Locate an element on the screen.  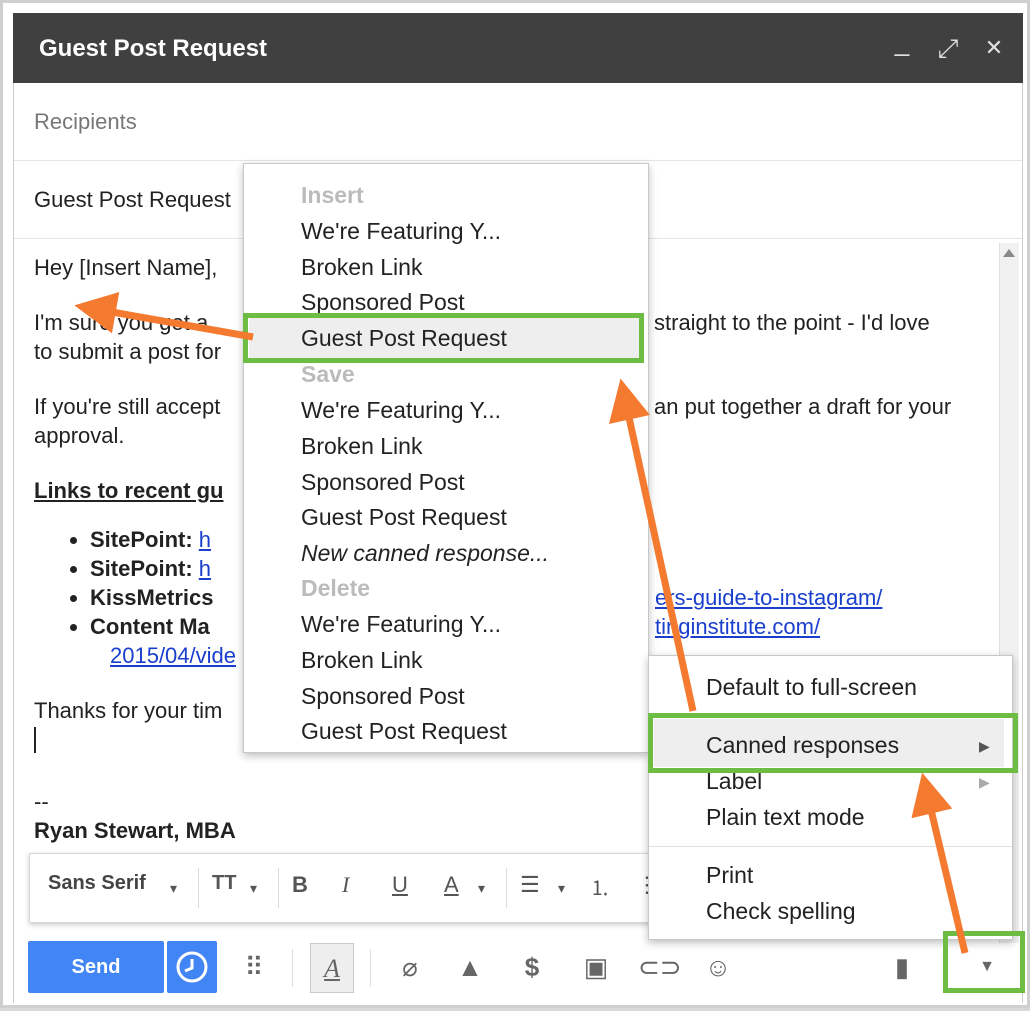
drive-icon: ▲ is located at coordinates (470, 967).